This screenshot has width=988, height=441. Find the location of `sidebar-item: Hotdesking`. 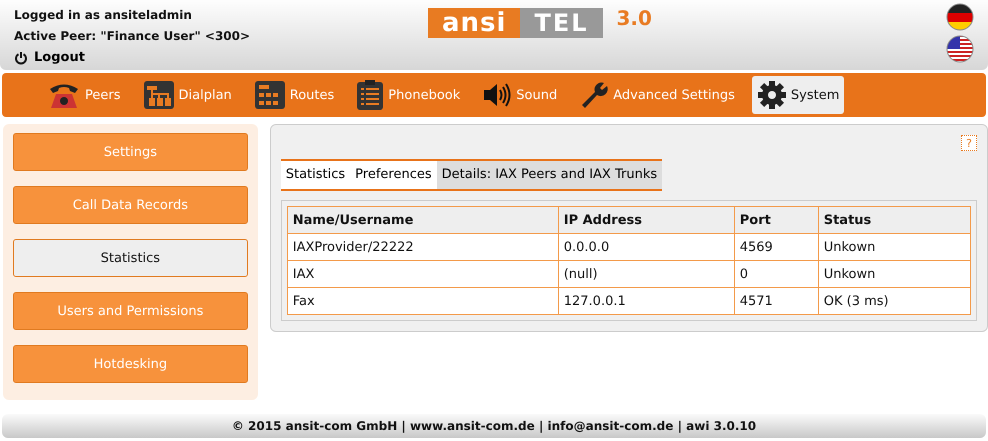

sidebar-item: Hotdesking is located at coordinates (130, 364).